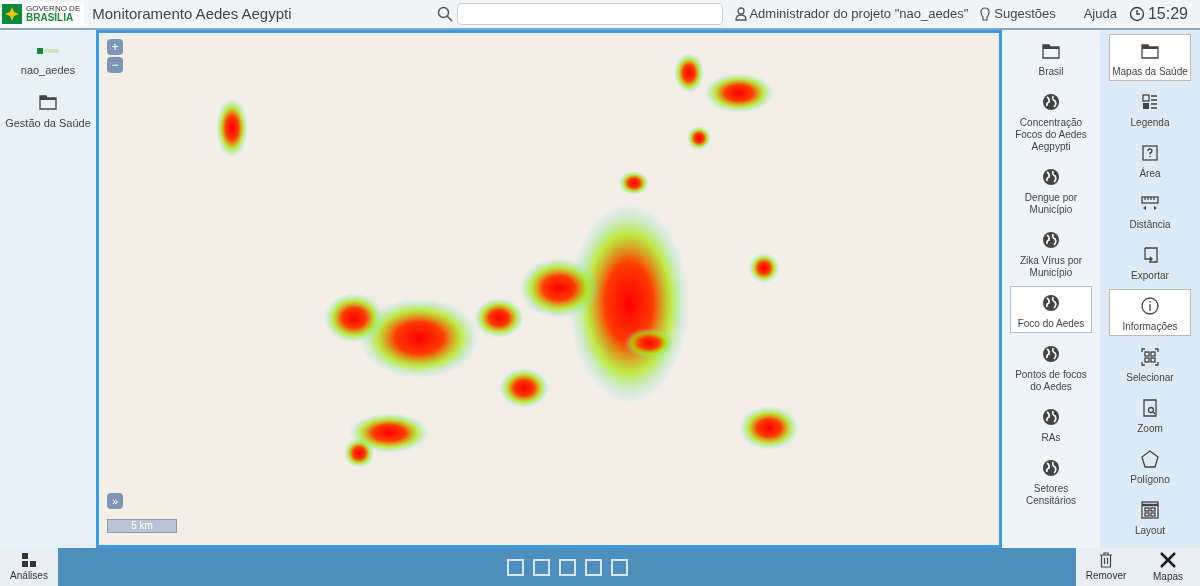 The width and height of the screenshot is (1200, 586). What do you see at coordinates (1150, 261) in the screenshot?
I see `tool-button: Exportar` at bounding box center [1150, 261].